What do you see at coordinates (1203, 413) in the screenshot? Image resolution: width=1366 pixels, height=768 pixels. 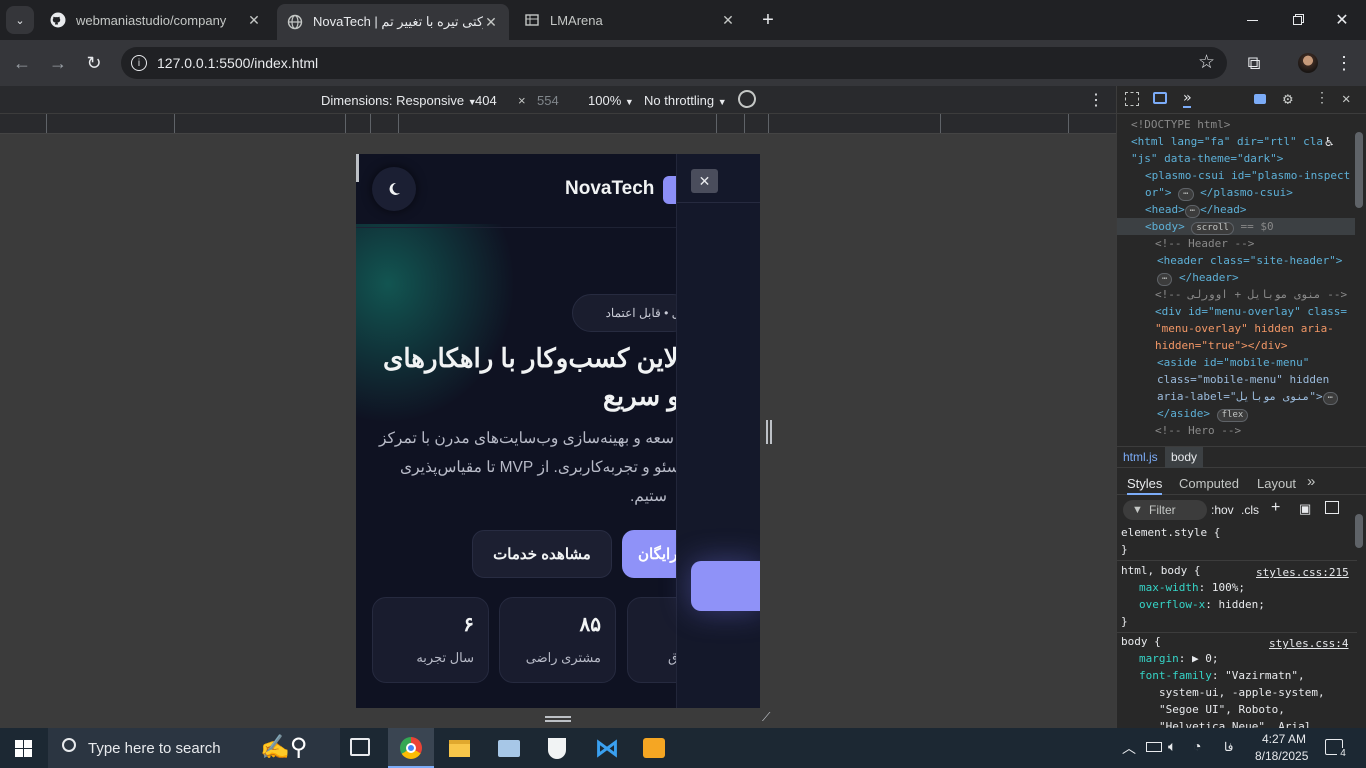 I see `dom-node: </aside> flex` at bounding box center [1203, 413].